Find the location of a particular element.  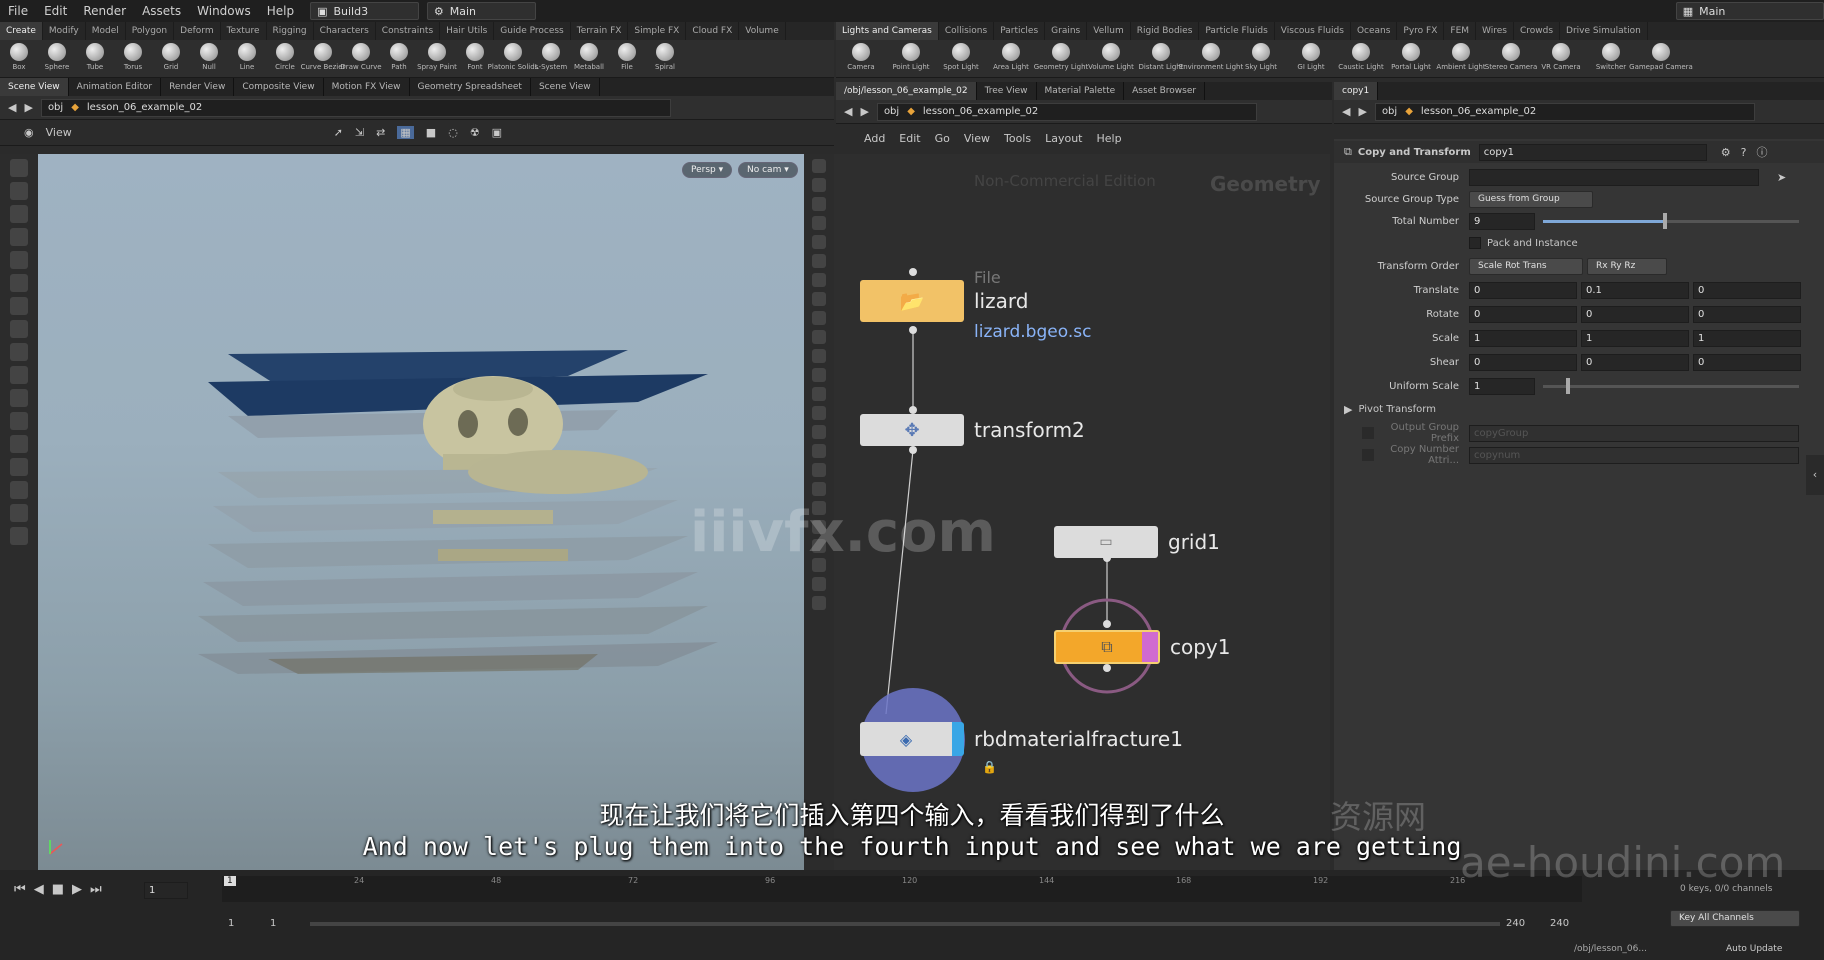

tab-tree-view: Tree View is located at coordinates (1007, 91).